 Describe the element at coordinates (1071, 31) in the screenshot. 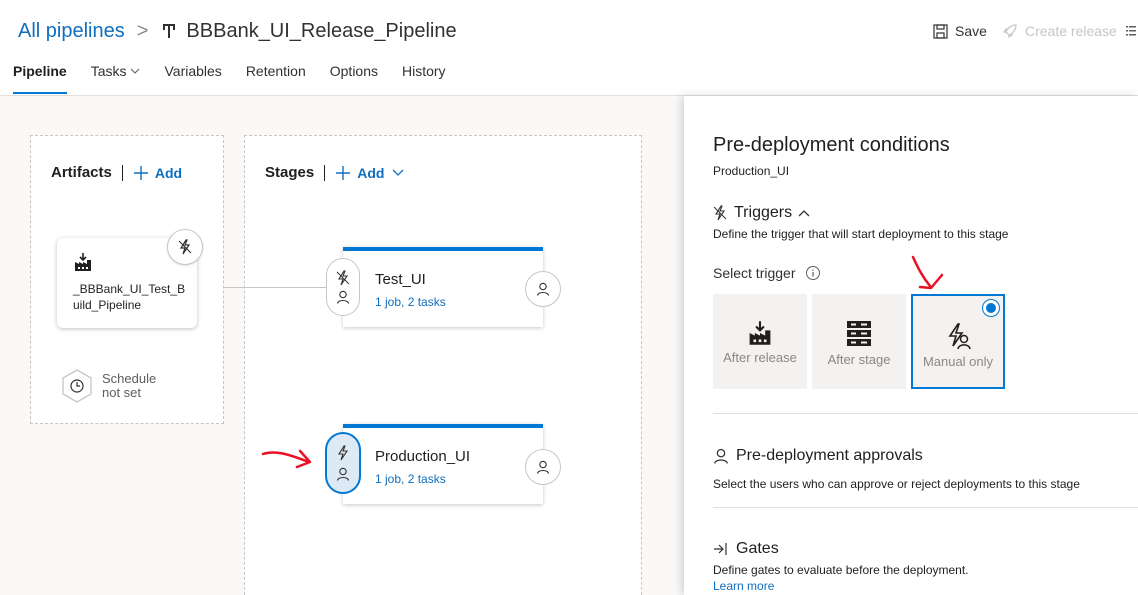

I see `create-release-label: Create release` at that location.